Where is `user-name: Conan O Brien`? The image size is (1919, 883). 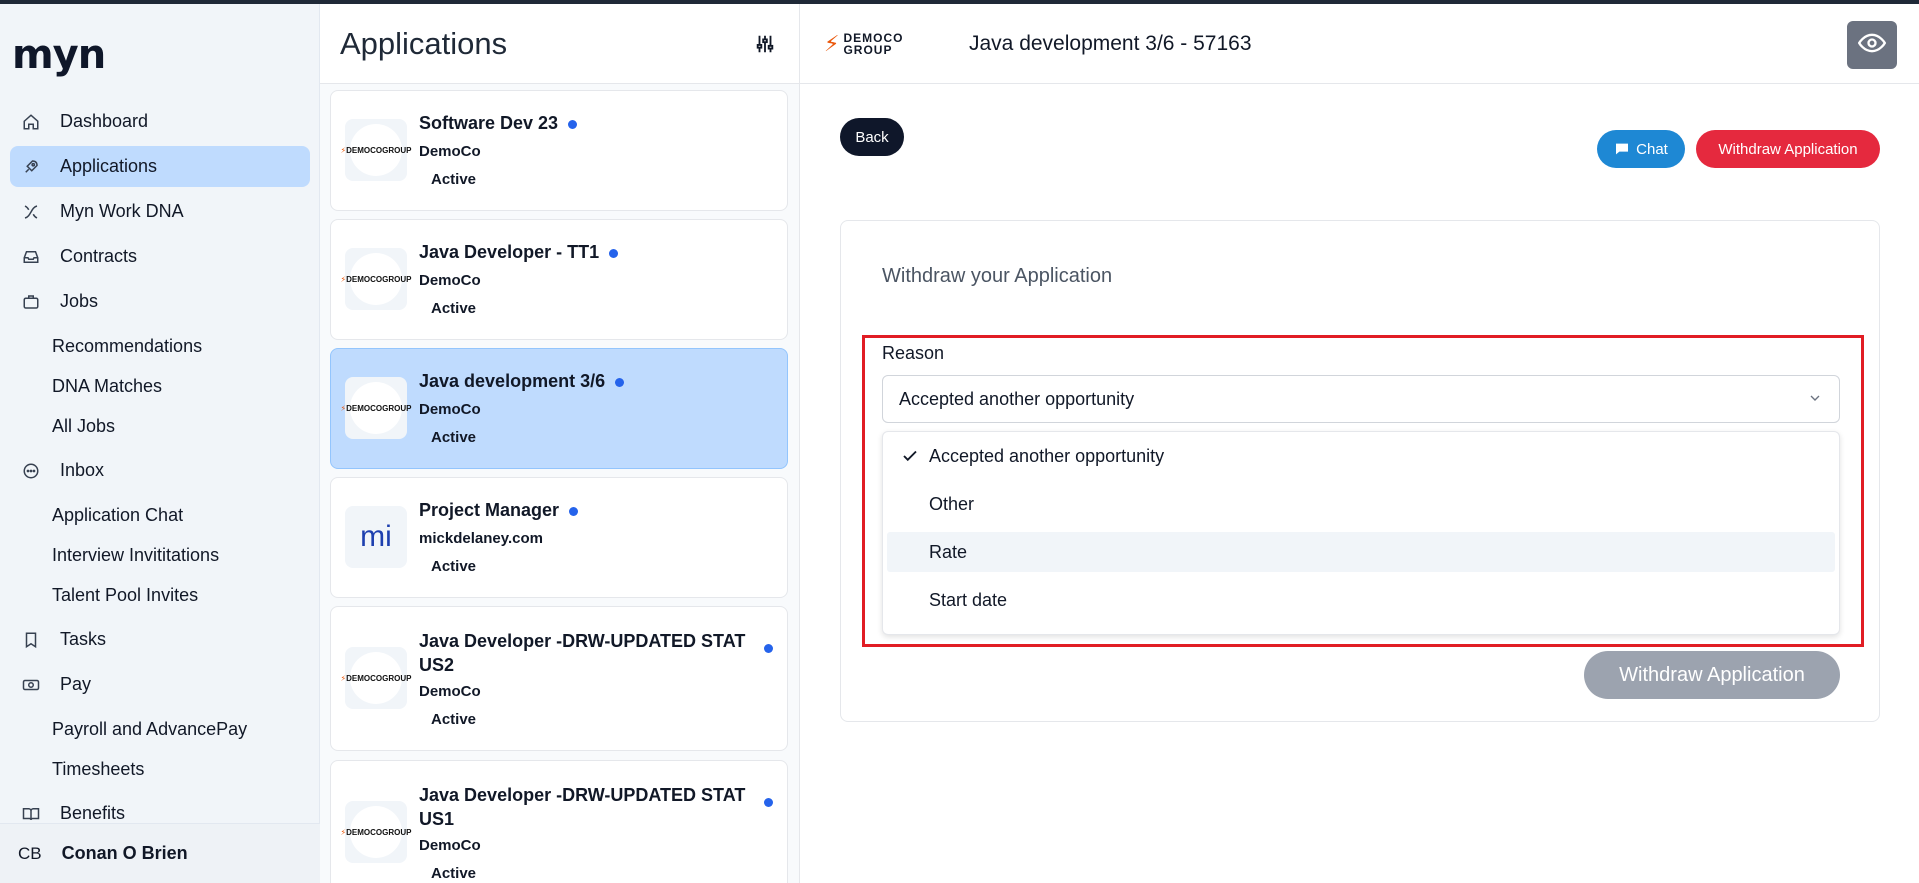
user-name: Conan O Brien is located at coordinates (124, 853).